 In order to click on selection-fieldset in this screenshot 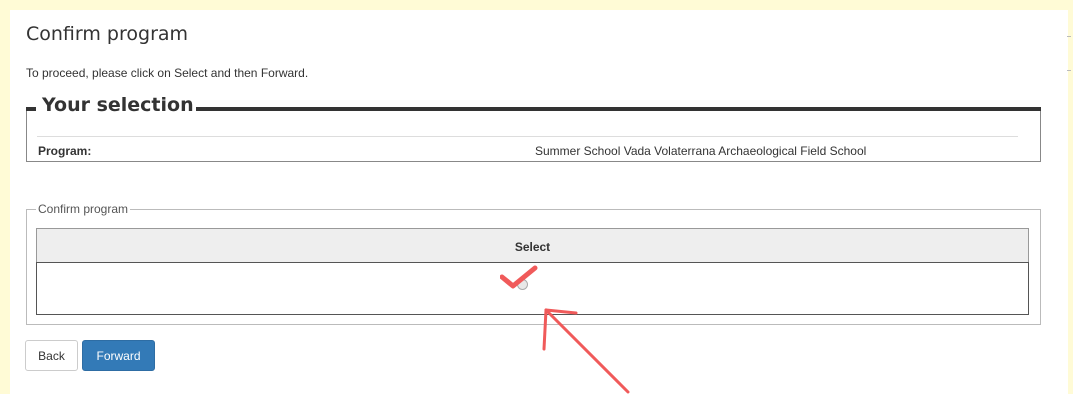, I will do `click(533, 135)`.